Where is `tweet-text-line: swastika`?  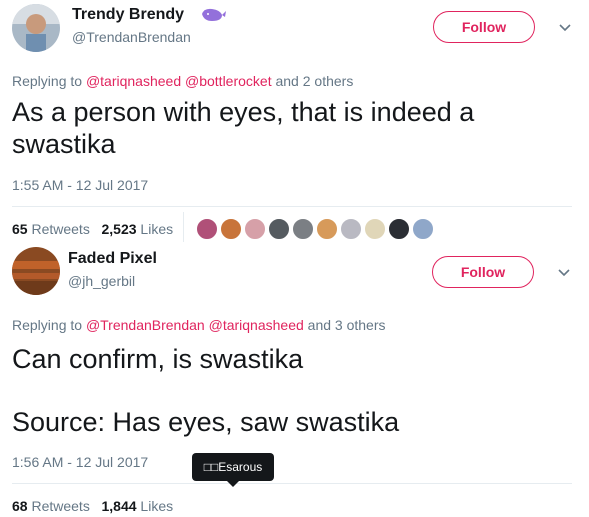 tweet-text-line: swastika is located at coordinates (64, 144).